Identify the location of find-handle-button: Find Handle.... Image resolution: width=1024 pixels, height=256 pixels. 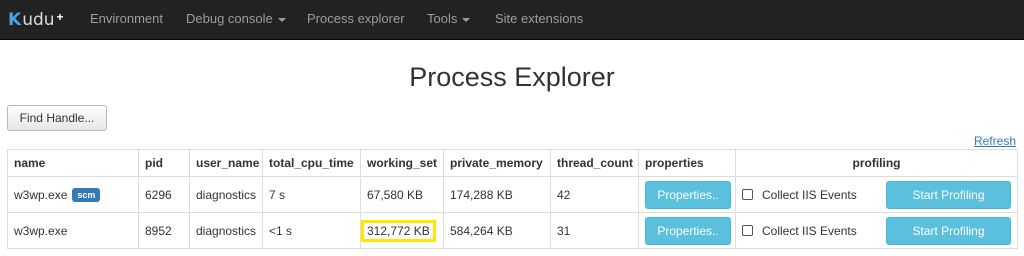
(57, 118).